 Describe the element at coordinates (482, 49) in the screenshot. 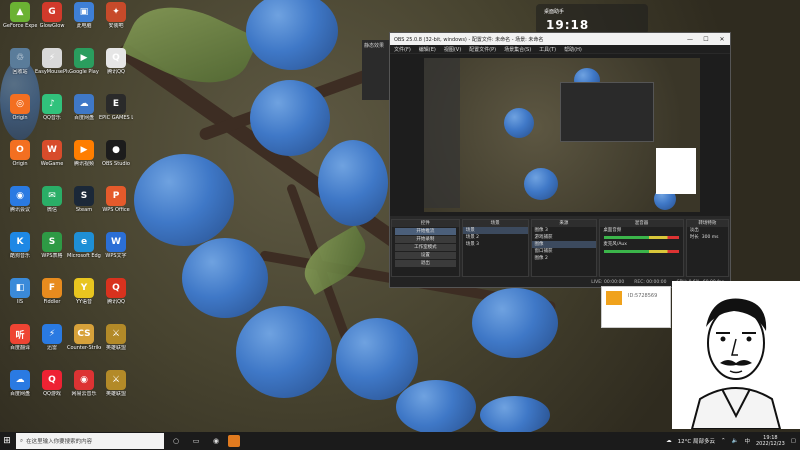

I see `menu-profile: 配置文件(P)` at that location.